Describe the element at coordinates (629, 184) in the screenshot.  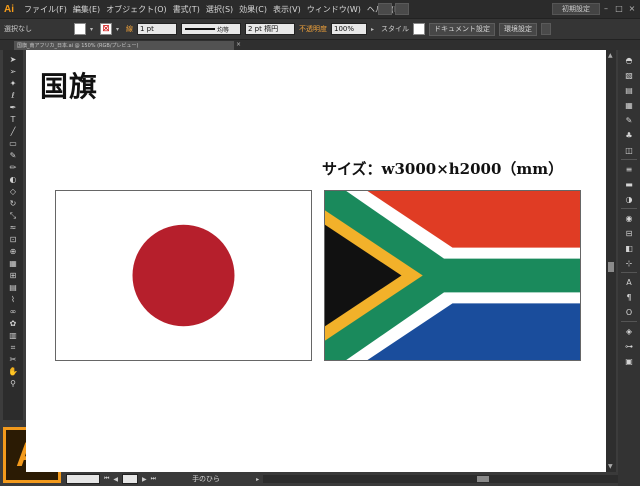
I see `gradient-panel-icon: ▬` at that location.